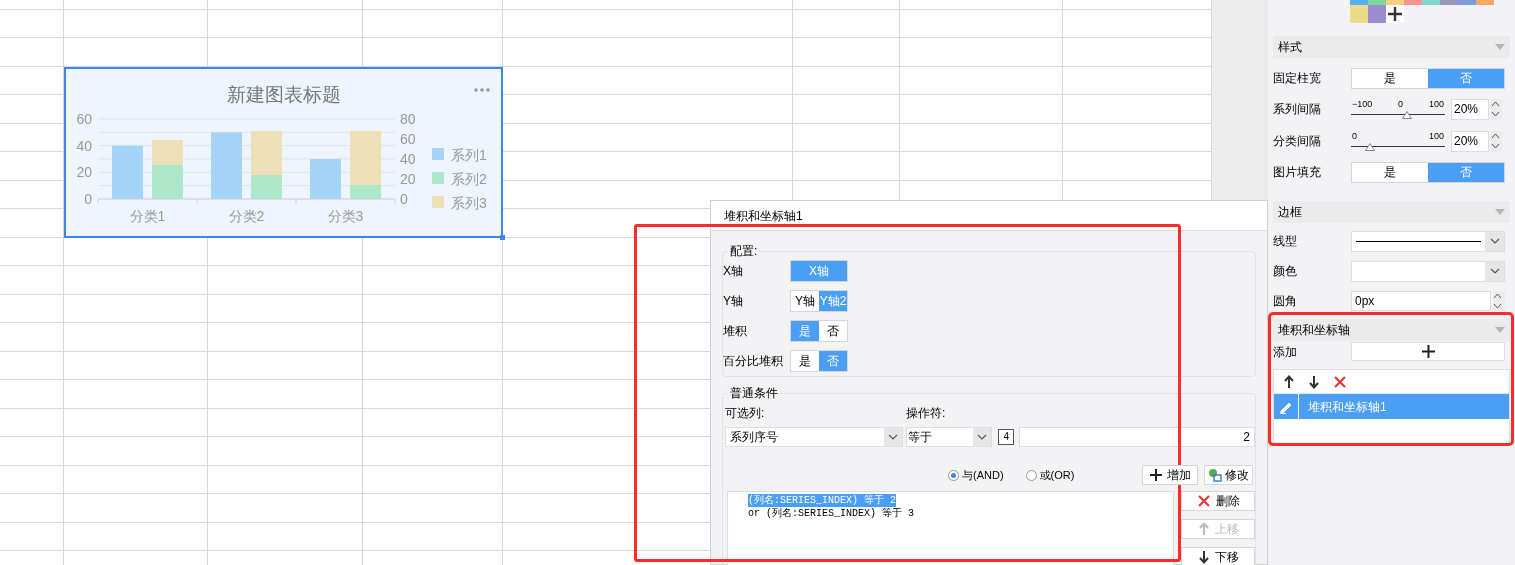  What do you see at coordinates (733, 271) in the screenshot?
I see `field-label: X轴` at bounding box center [733, 271].